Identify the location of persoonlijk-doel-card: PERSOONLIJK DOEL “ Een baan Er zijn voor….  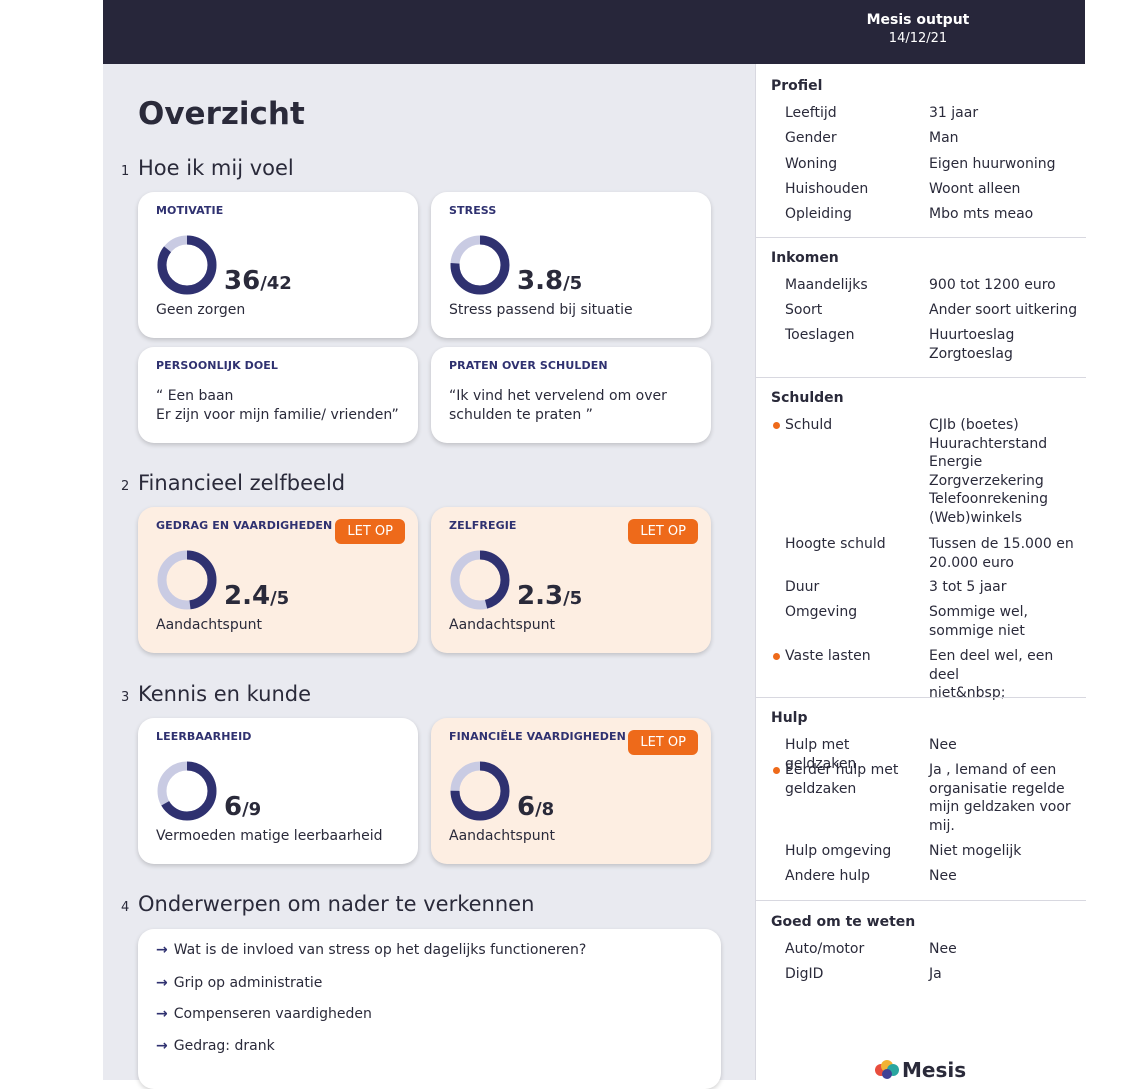
(278, 395).